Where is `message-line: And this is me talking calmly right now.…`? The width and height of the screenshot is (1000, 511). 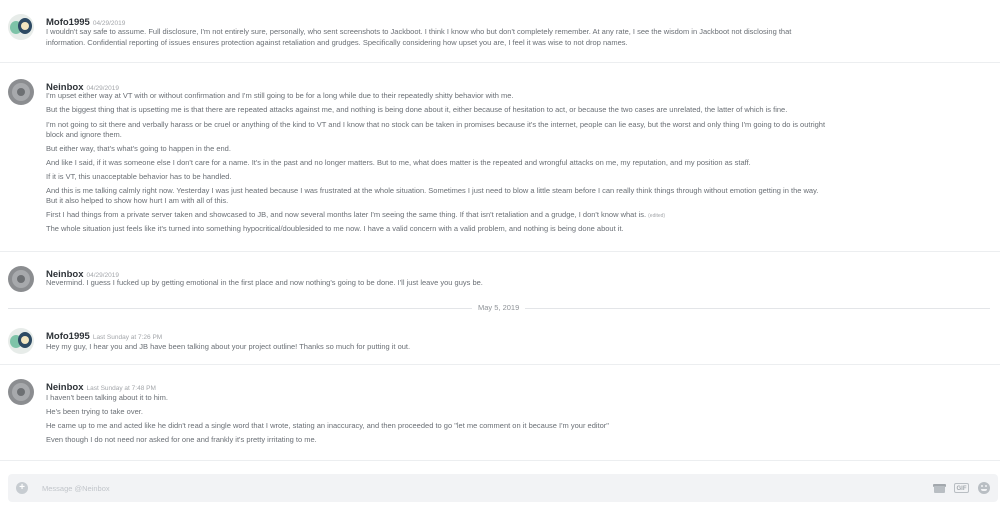
message-line: And this is me talking calmly right now.… is located at coordinates (432, 190).